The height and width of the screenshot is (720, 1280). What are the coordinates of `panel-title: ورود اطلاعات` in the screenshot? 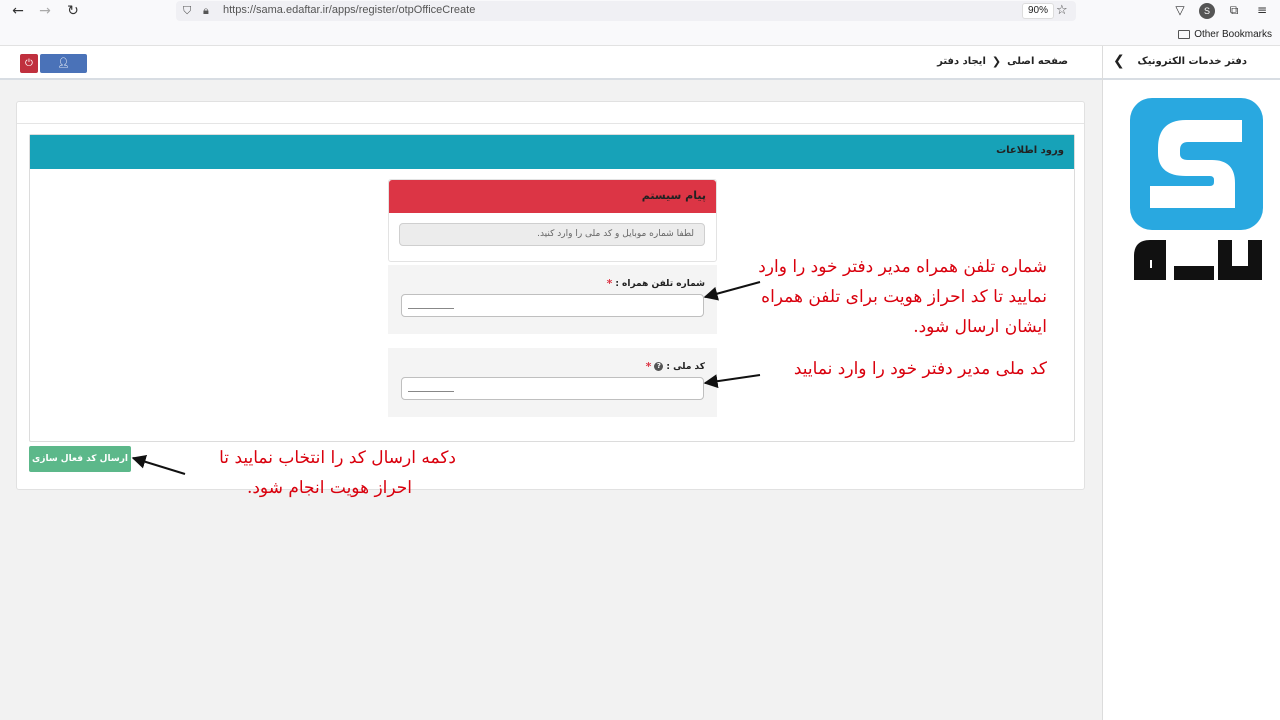 It's located at (1030, 150).